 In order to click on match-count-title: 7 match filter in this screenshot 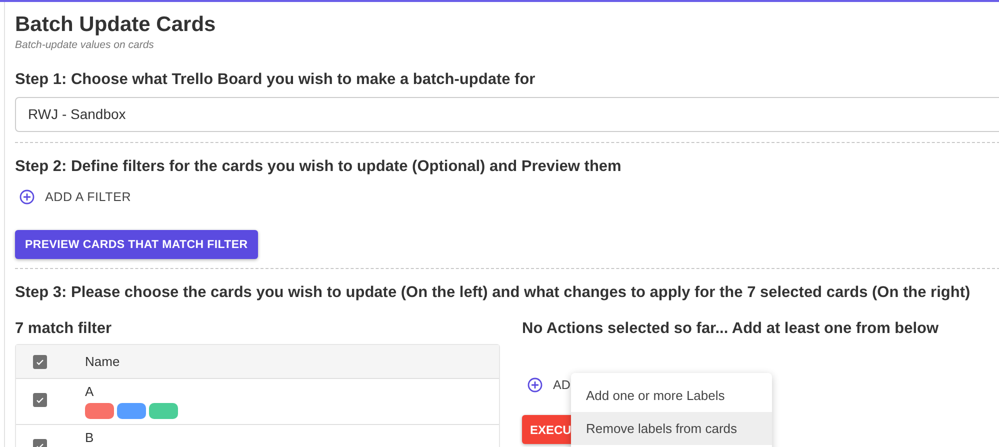, I will do `click(63, 329)`.